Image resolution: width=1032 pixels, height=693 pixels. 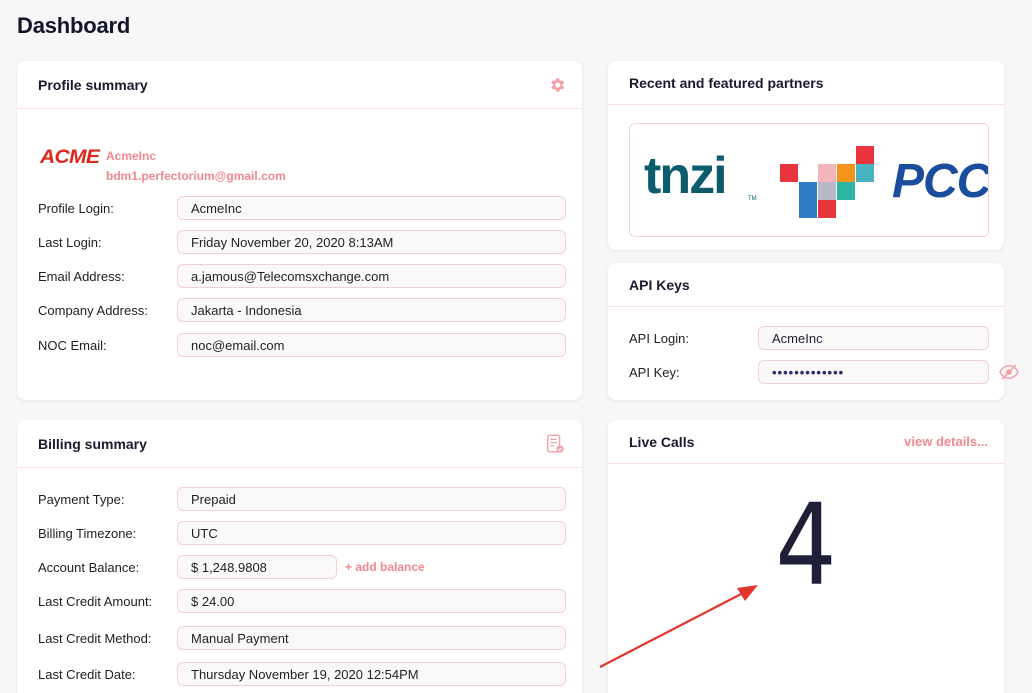 I want to click on last-credit-amount-row: Last Credit Amount: $ 24.00, so click(x=302, y=601).